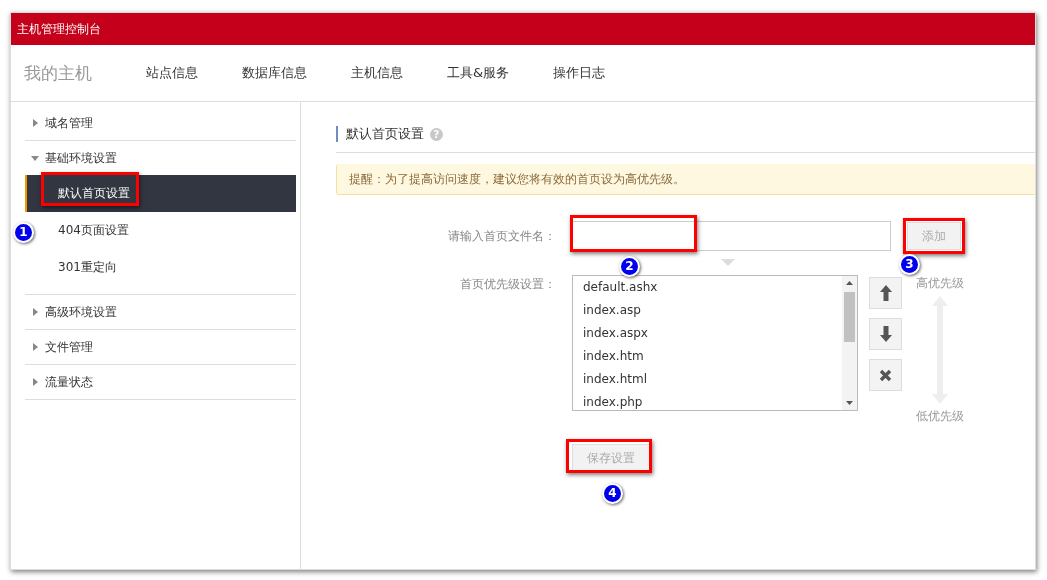 The width and height of the screenshot is (1047, 580). Describe the element at coordinates (612, 493) in the screenshot. I see `step-badge: 4` at that location.